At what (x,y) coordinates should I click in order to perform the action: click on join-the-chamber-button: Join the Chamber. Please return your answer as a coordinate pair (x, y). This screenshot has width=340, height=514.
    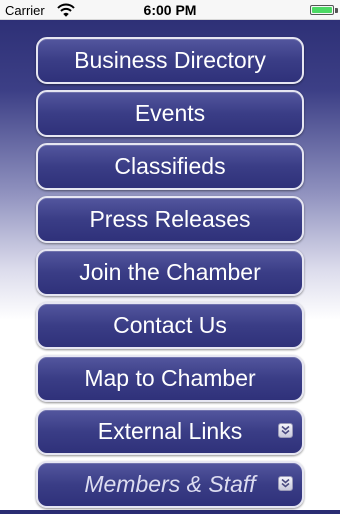
    Looking at the image, I should click on (170, 272).